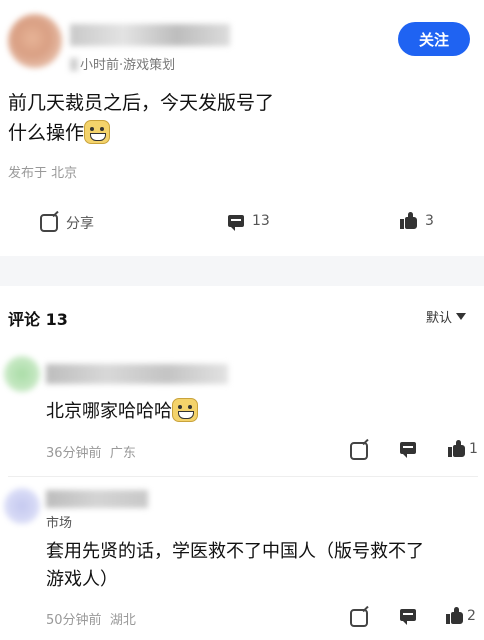 This screenshot has height=640, width=484. Describe the element at coordinates (429, 221) in the screenshot. I see `like-count: 3` at that location.